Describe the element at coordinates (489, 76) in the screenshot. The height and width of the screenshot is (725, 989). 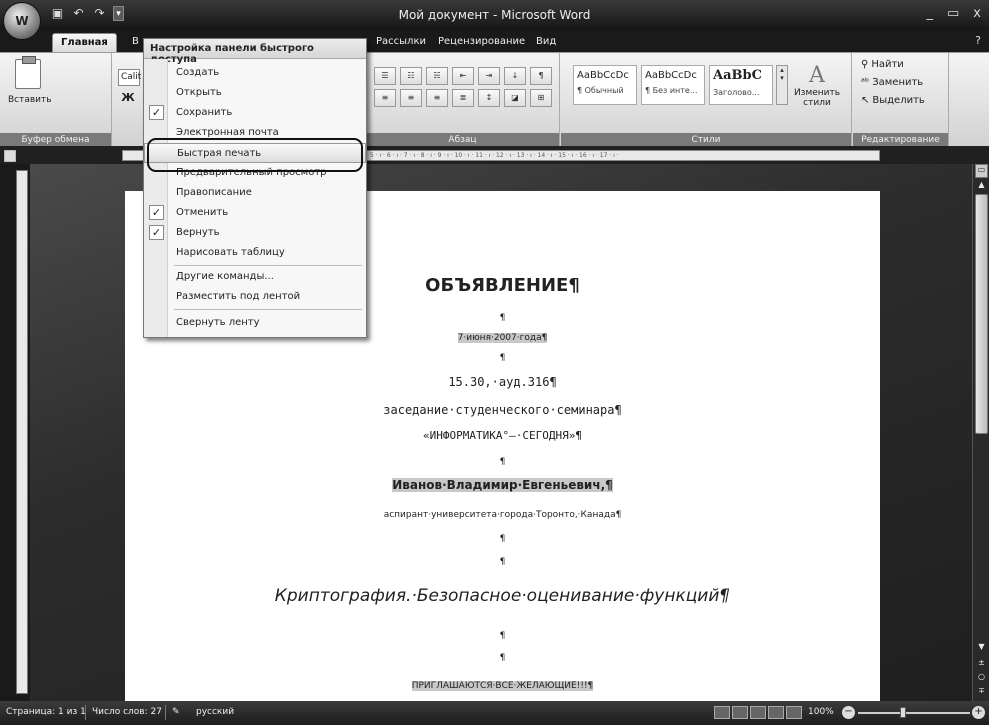
I see `increase-indent-icon: ⇥` at that location.